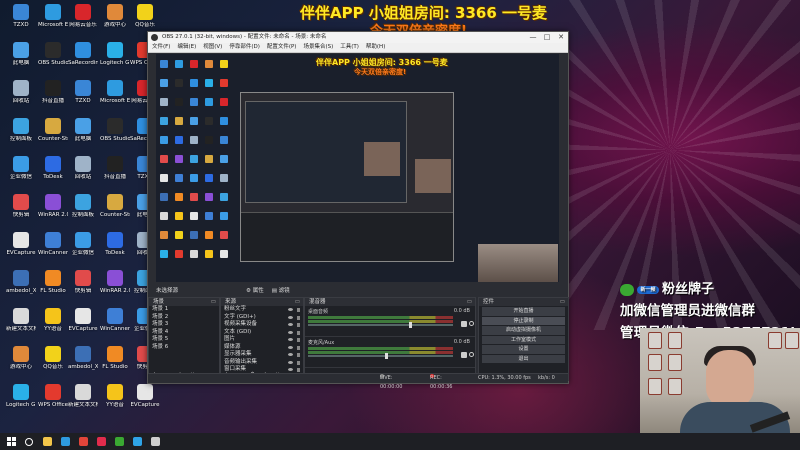 The width and height of the screenshot is (800, 450). I want to click on desktop-icon: 回收站, so click(21, 99).